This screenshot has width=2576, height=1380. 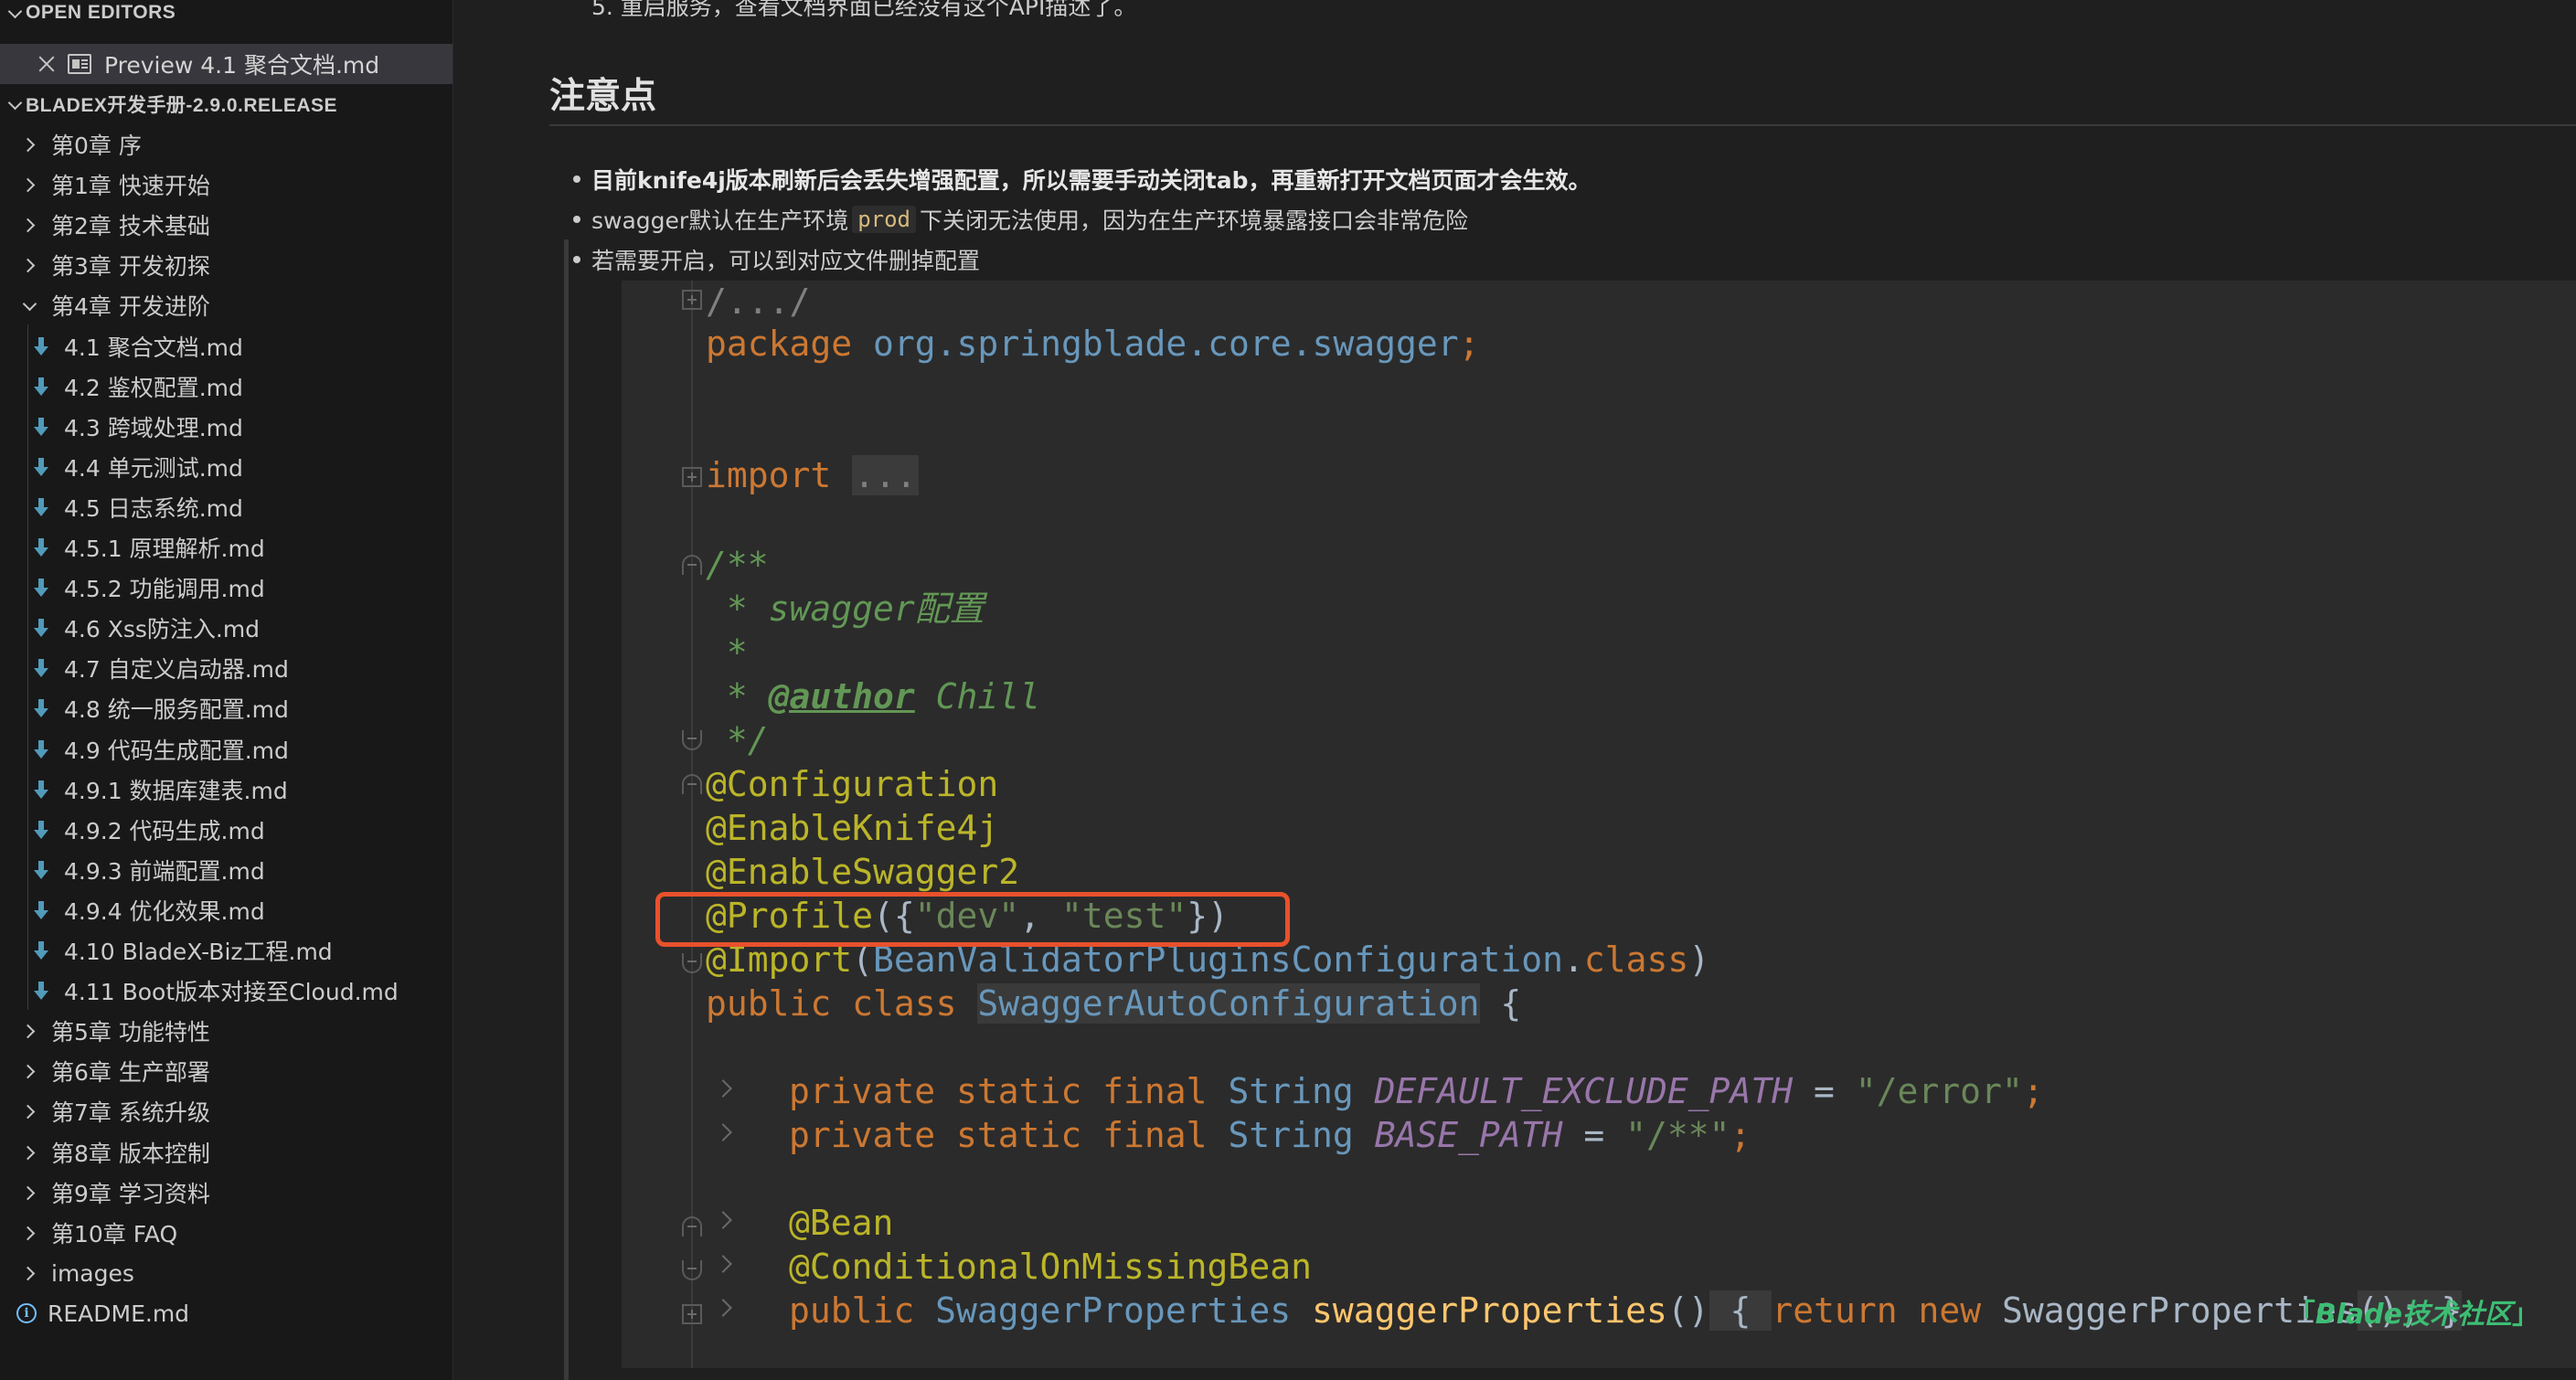 I want to click on file-label: 4.10 BladeX-Biz工程.md, so click(x=198, y=952).